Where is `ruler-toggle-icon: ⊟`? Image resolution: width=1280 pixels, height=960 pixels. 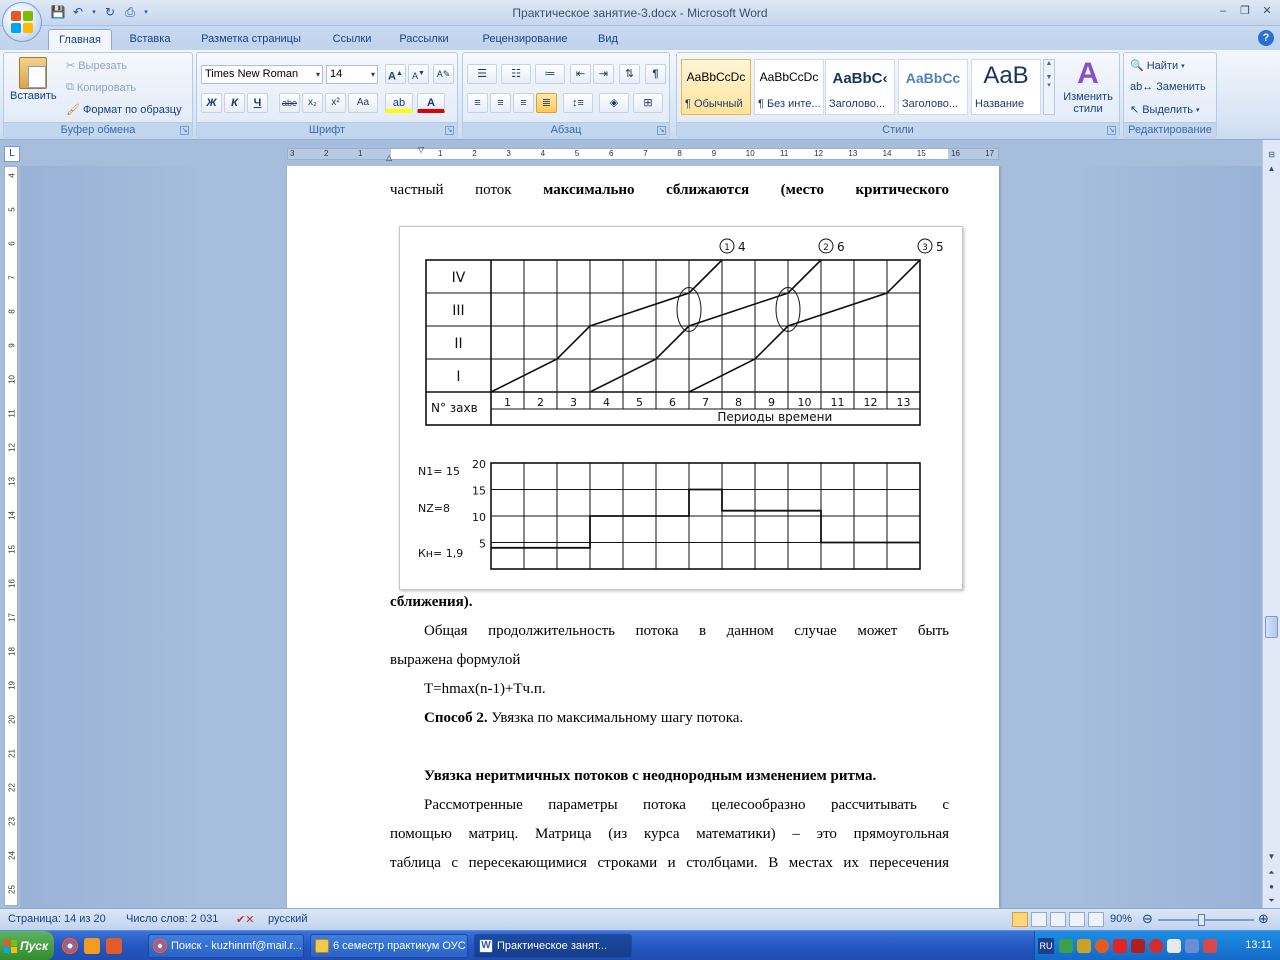
ruler-toggle-icon: ⊟ is located at coordinates (1271, 154).